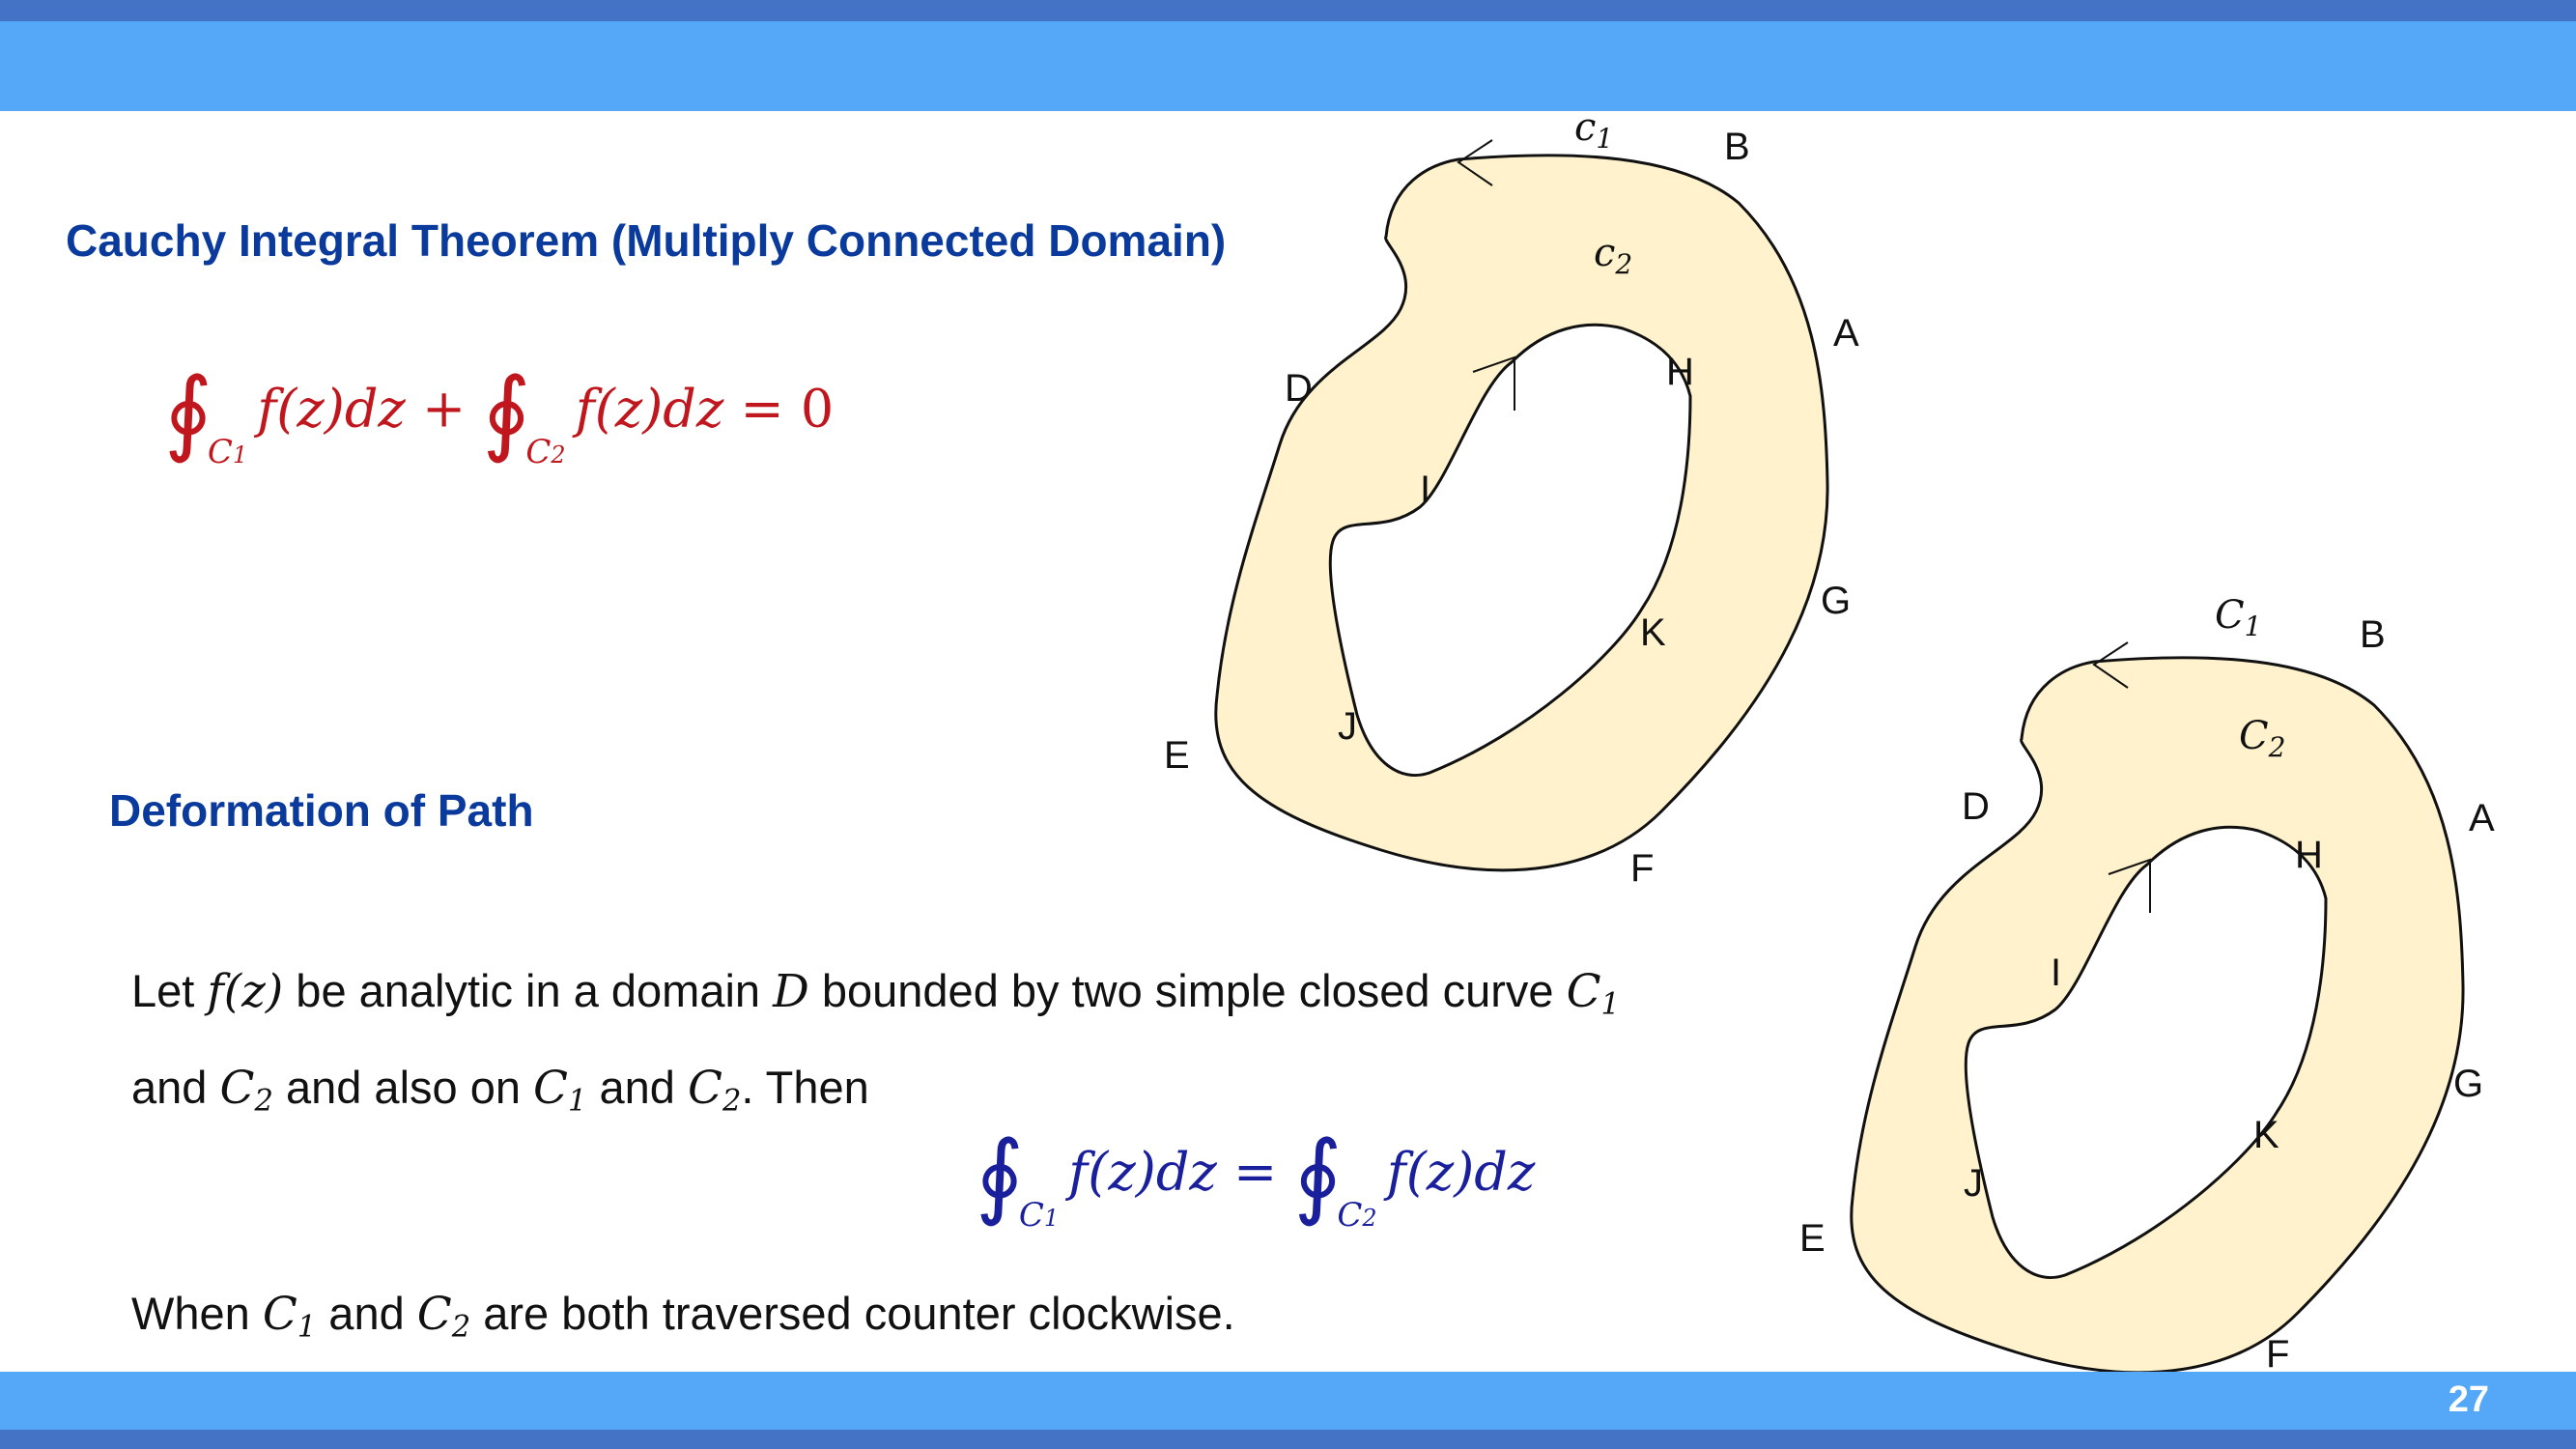 This screenshot has height=1449, width=2576. I want to click on annulus-diagram-bottom: C1 C2 B A G F E D H I J K, so click(2147, 984).